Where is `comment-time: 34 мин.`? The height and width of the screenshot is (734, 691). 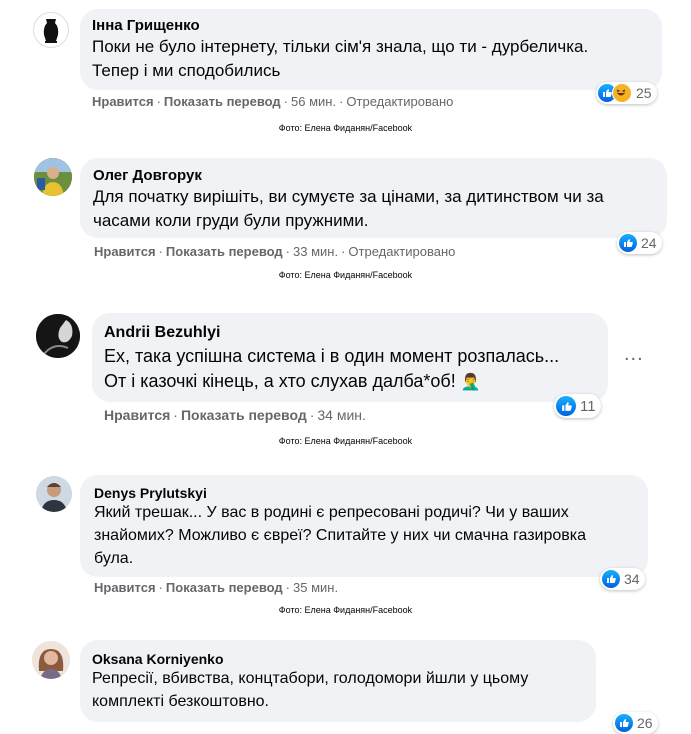
comment-time: 34 мин. is located at coordinates (341, 415).